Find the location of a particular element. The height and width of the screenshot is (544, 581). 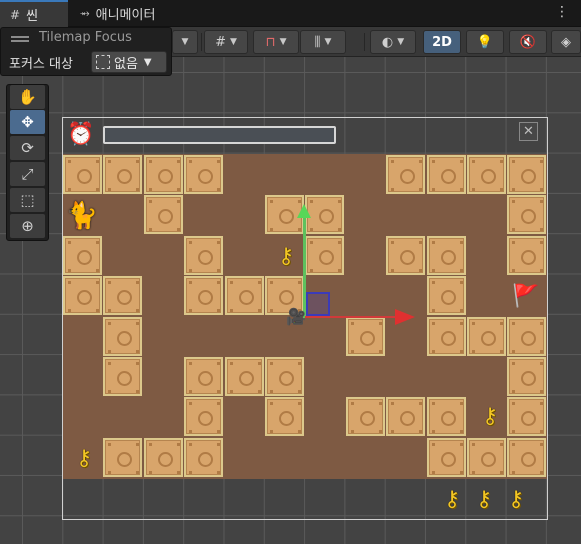

draw-mode-button: ◐ ▼ is located at coordinates (393, 42).